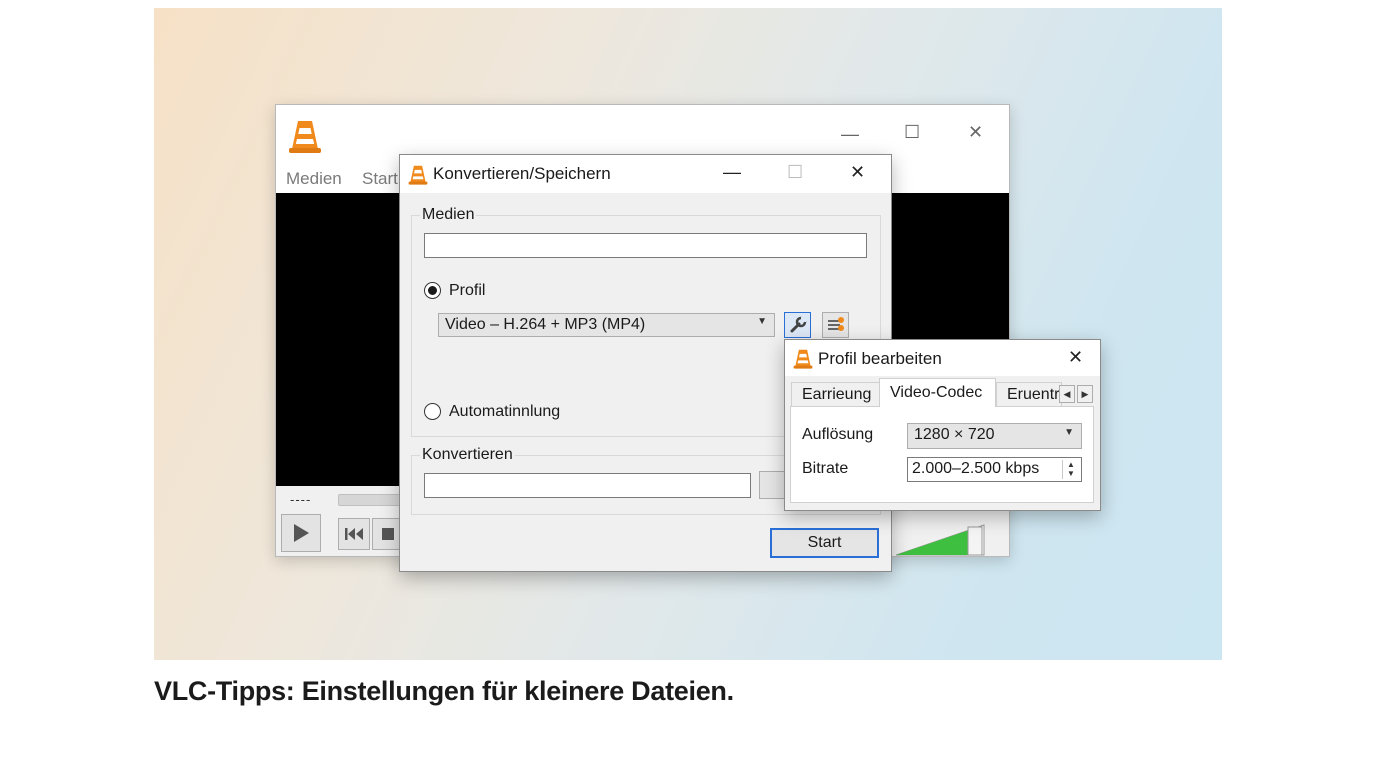 The width and height of the screenshot is (1376, 768). I want to click on edit-profile-button, so click(797, 325).